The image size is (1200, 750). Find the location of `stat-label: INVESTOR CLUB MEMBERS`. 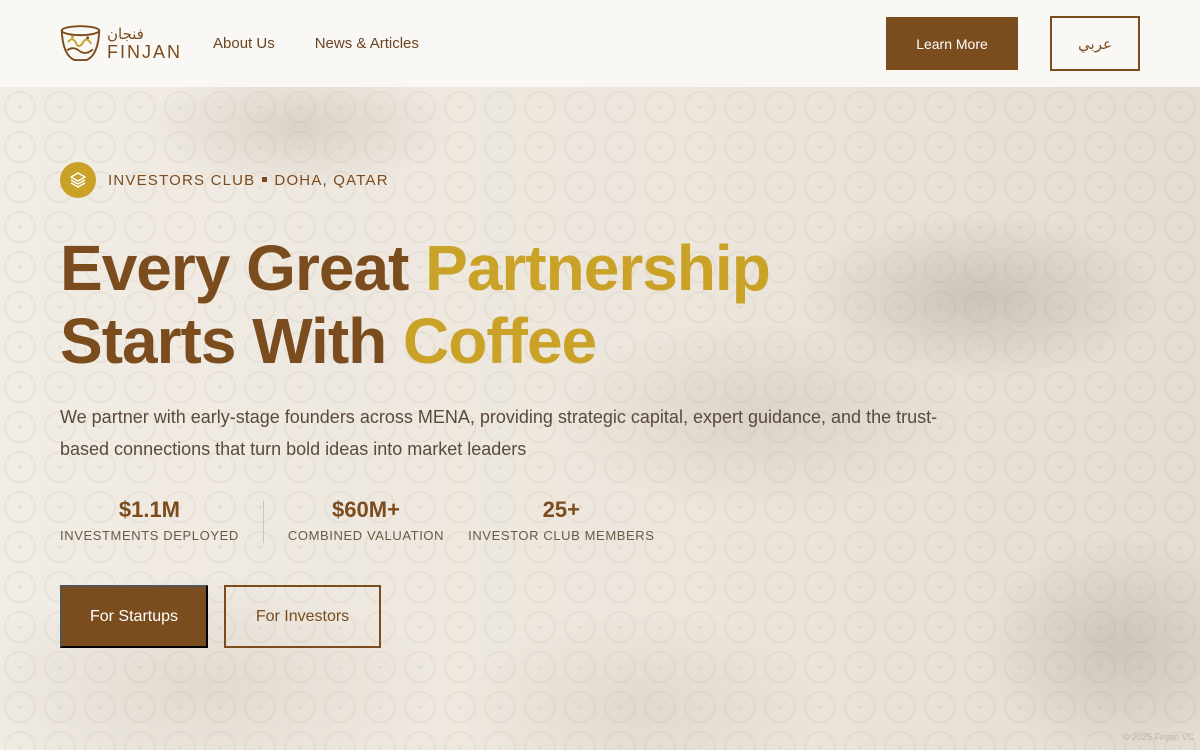

stat-label: INVESTOR CLUB MEMBERS is located at coordinates (561, 535).